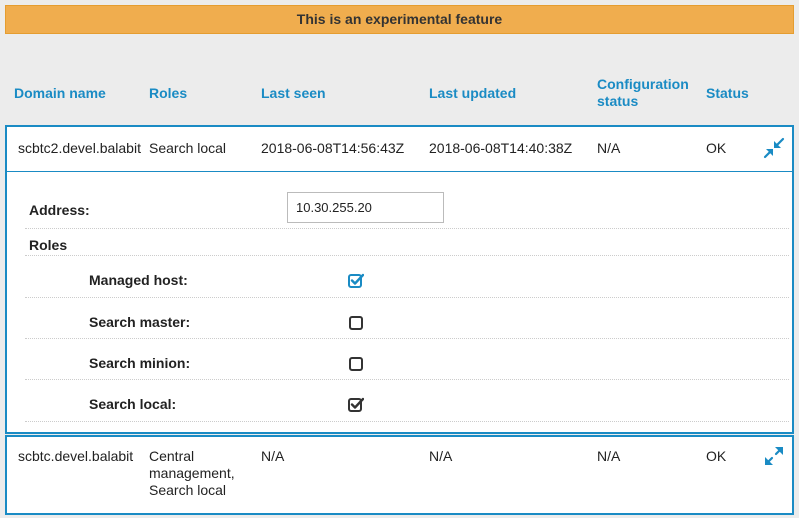  I want to click on cell-domain-name: scbtc.devel.balabit, so click(76, 456).